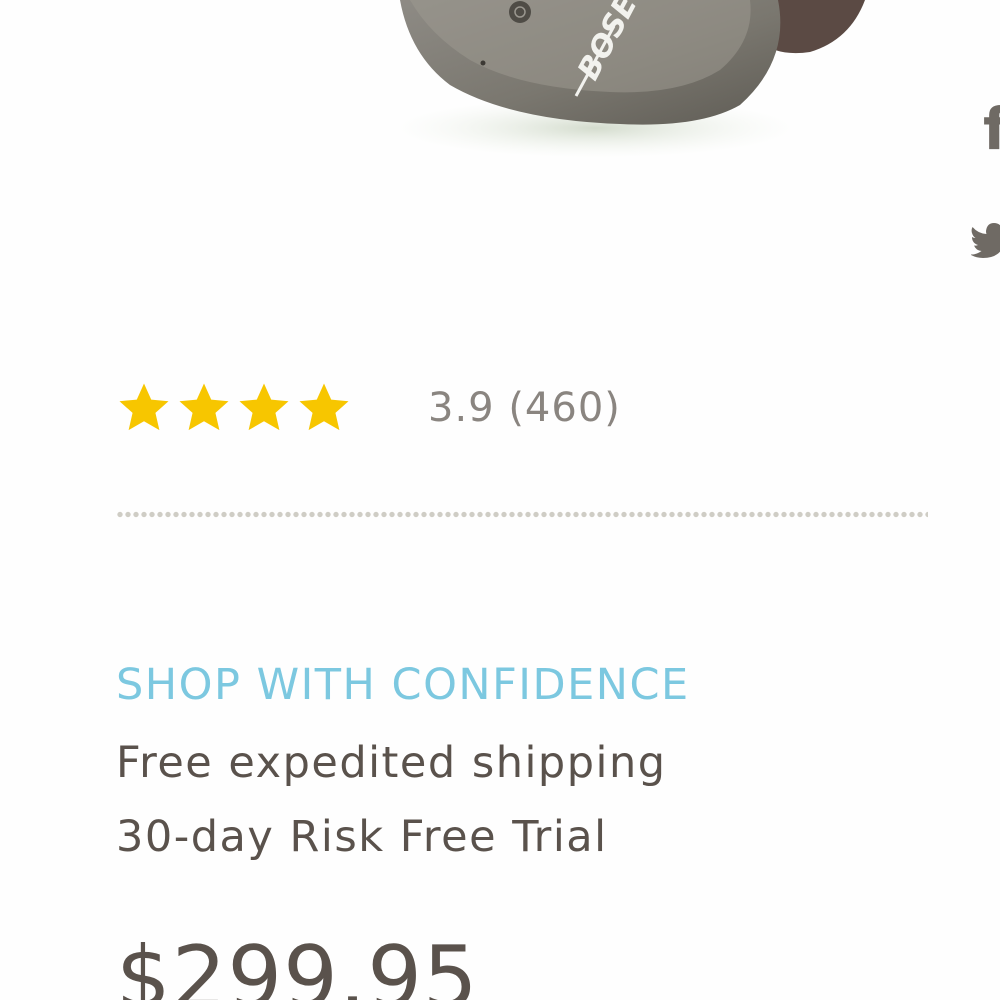 The height and width of the screenshot is (1000, 1000). Describe the element at coordinates (640, 85) in the screenshot. I see `product-image: BOSE` at that location.